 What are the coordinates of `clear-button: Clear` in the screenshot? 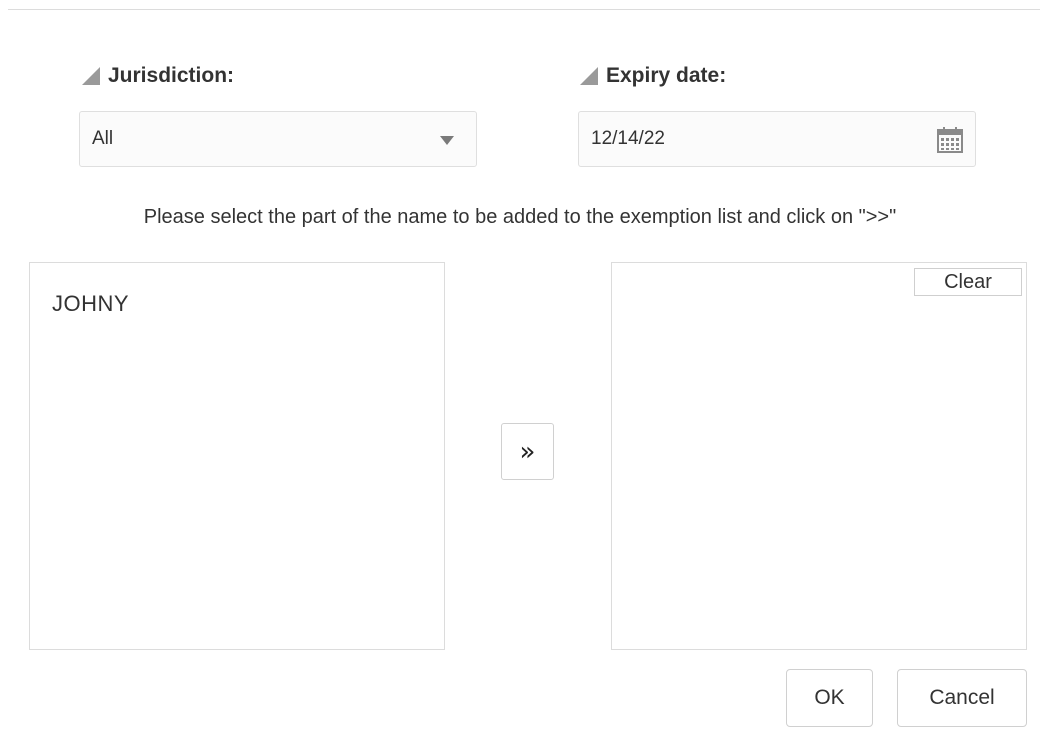 It's located at (968, 282).